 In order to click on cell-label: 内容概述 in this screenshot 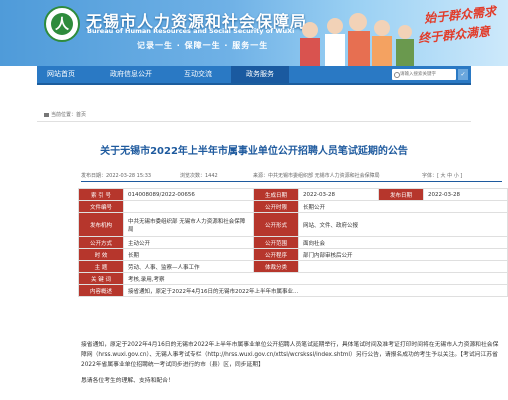, I will do `click(101, 290)`.